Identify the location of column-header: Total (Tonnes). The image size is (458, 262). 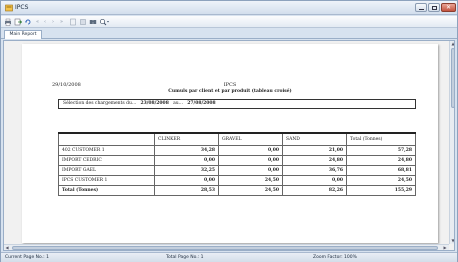
(381, 139).